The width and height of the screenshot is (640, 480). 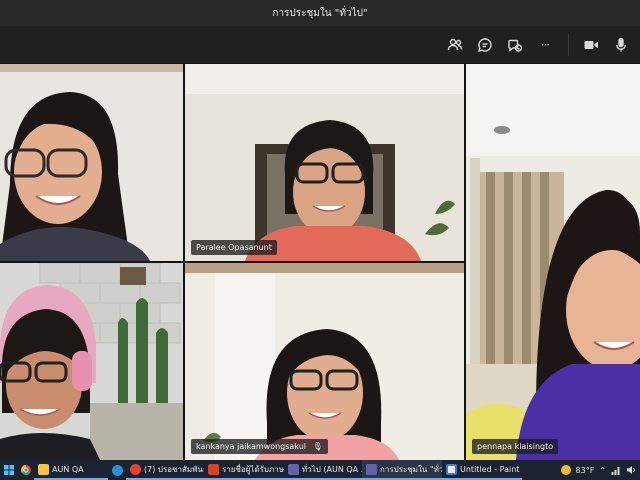 I want to click on participant-nametag: kankanya jaikamwongsakul 🎙, so click(x=259, y=446).